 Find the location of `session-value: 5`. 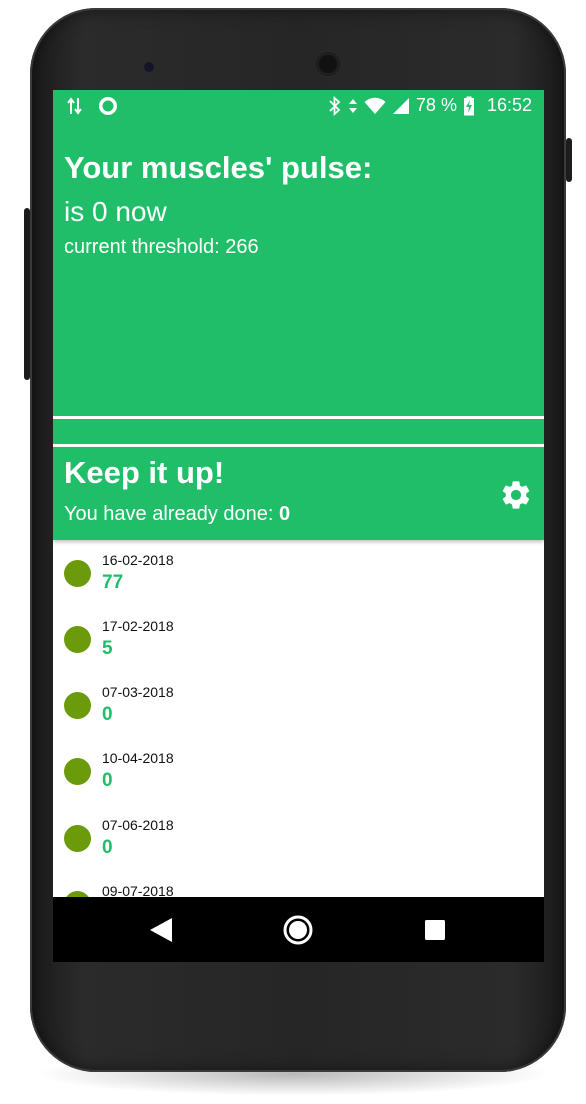

session-value: 5 is located at coordinates (107, 648).